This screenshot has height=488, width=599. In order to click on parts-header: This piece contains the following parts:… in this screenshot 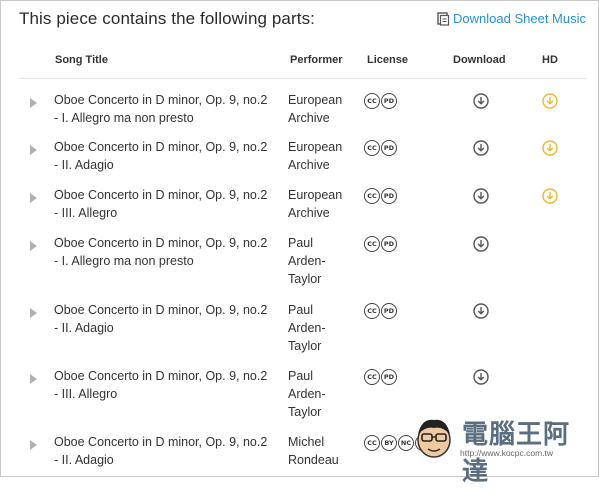, I will do `click(302, 20)`.